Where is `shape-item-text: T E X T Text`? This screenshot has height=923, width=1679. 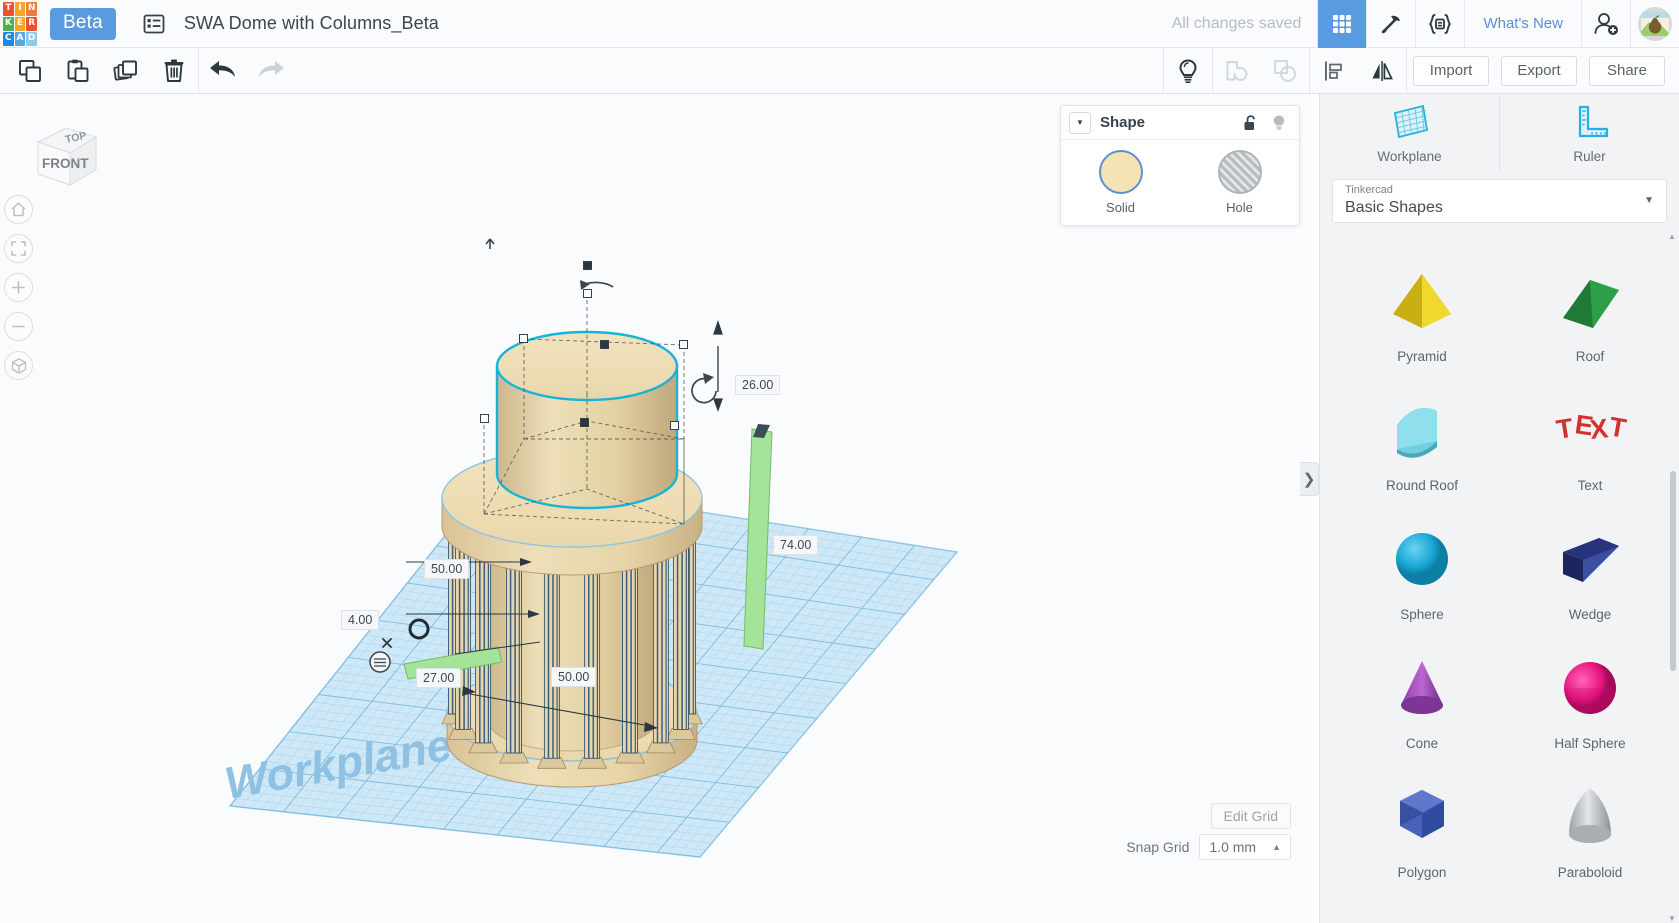
shape-item-text: T E X T Text is located at coordinates (1590, 432).